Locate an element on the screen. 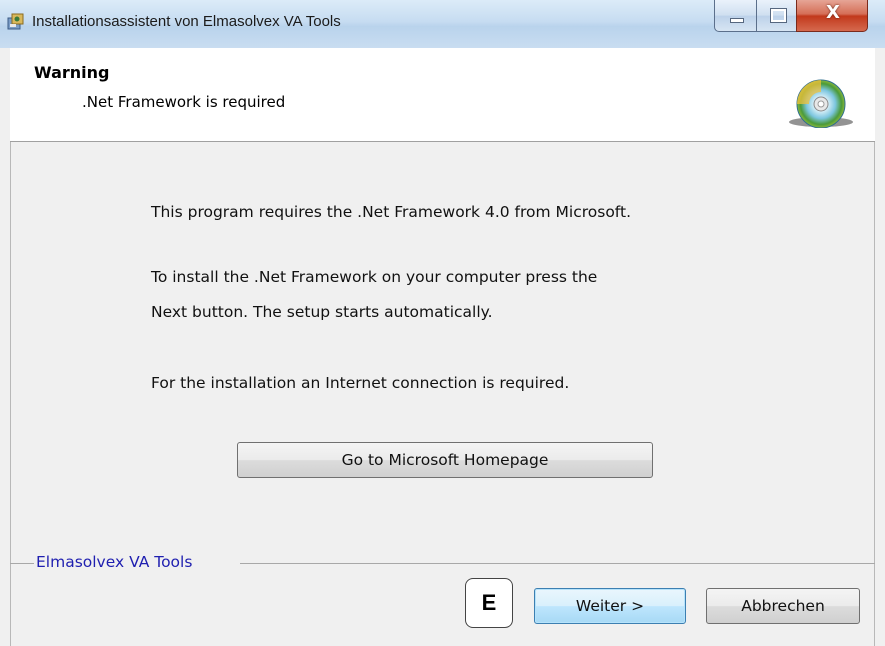 The image size is (885, 646). installer-app-icon is located at coordinates (15, 21).